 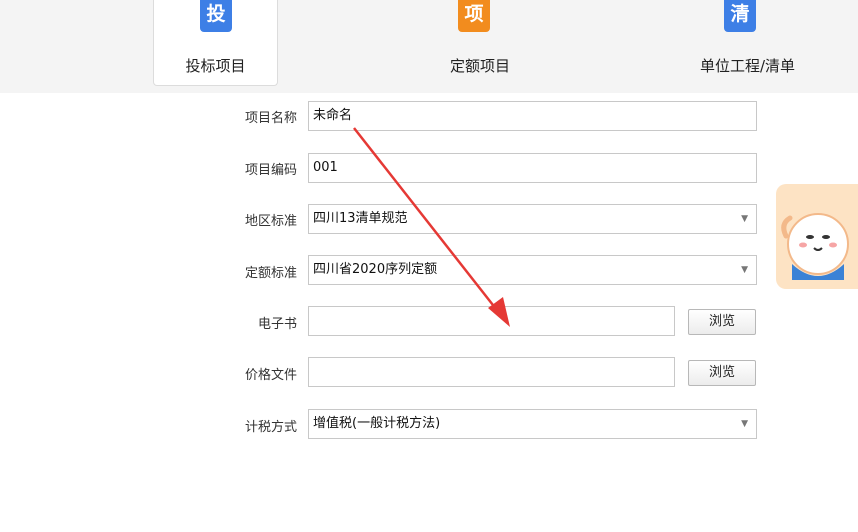 What do you see at coordinates (479, 66) in the screenshot?
I see `tab-quota-project-label: 定额项目` at bounding box center [479, 66].